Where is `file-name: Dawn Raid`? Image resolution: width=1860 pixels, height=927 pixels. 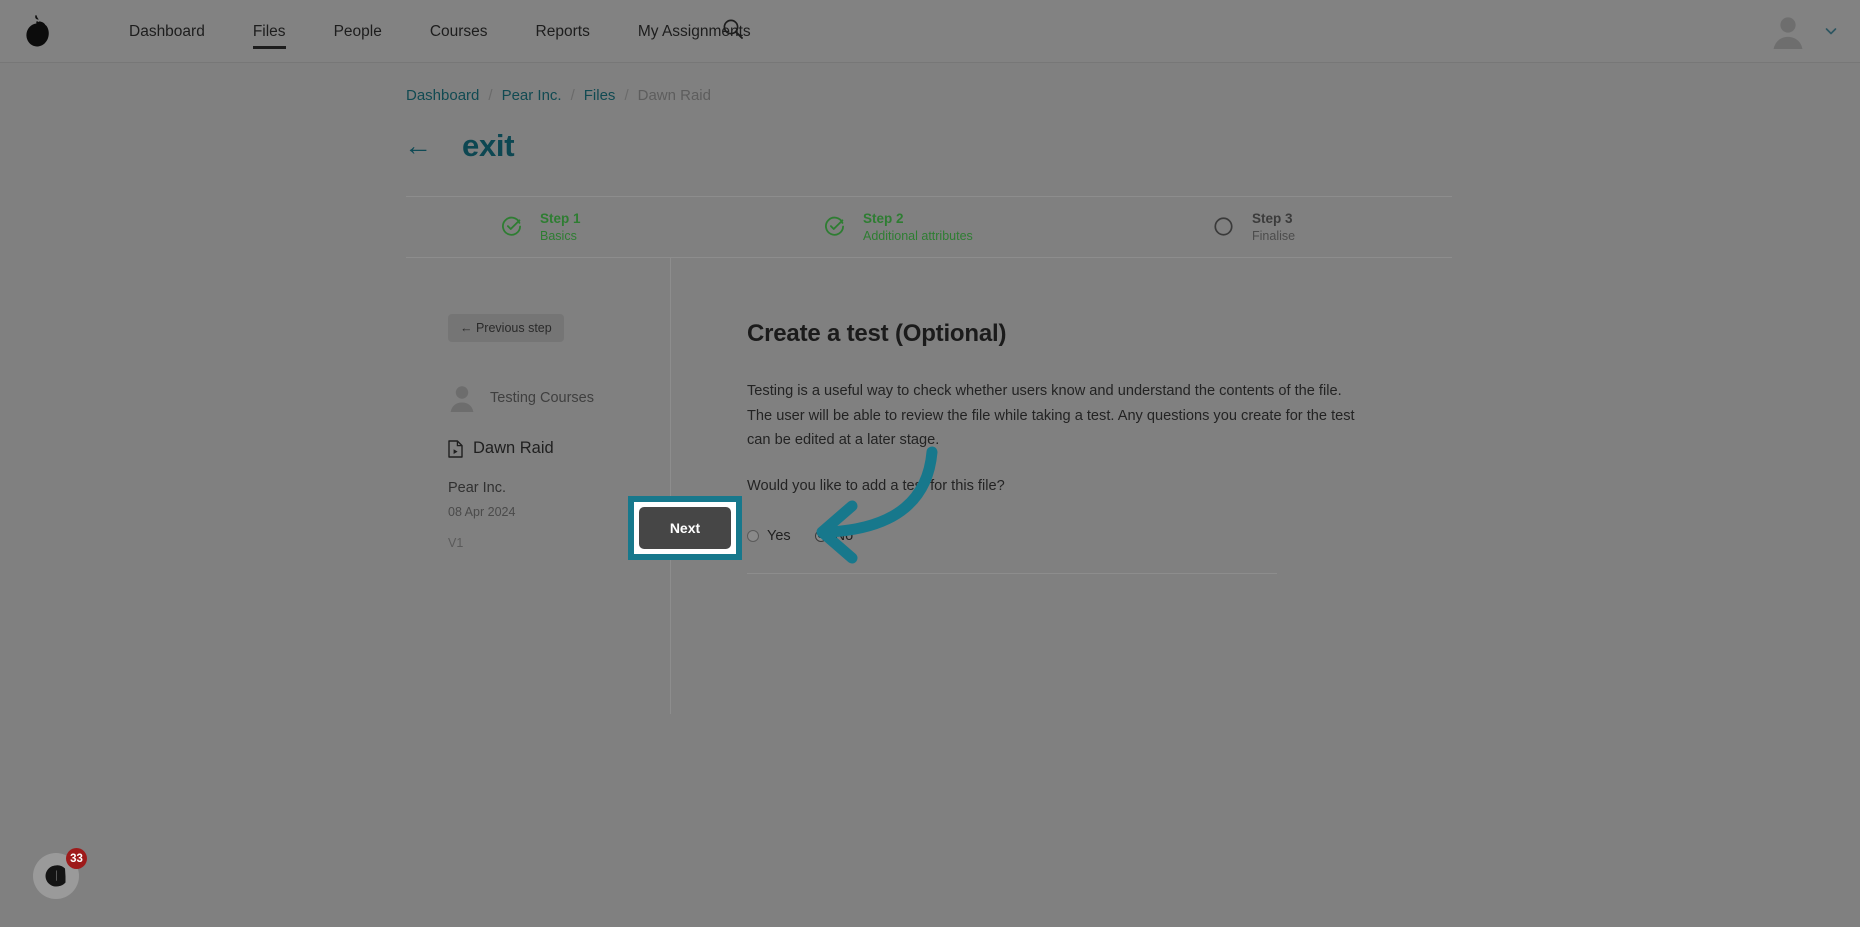 file-name: Dawn Raid is located at coordinates (513, 448).